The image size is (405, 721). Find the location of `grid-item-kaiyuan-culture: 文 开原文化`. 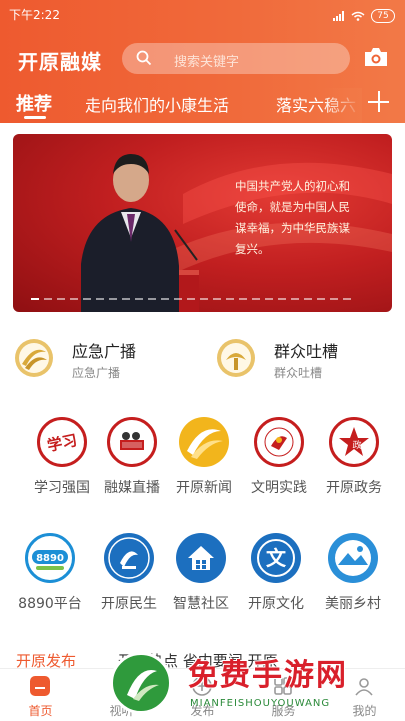

grid-item-kaiyuan-culture: 文 开原文化 is located at coordinates (276, 578).